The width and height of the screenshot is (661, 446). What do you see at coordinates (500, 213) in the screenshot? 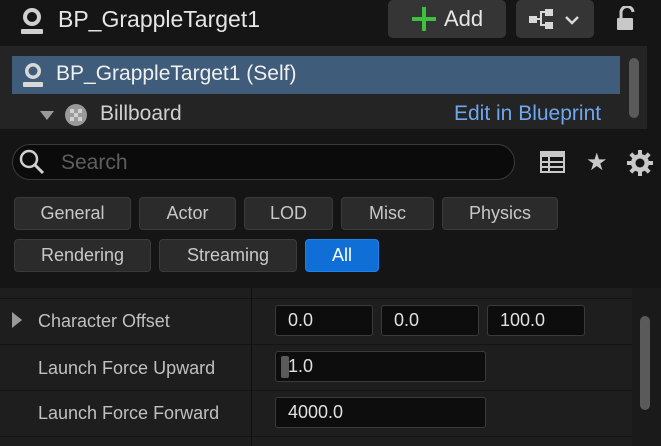
I see `filter-physics: Physics` at bounding box center [500, 213].